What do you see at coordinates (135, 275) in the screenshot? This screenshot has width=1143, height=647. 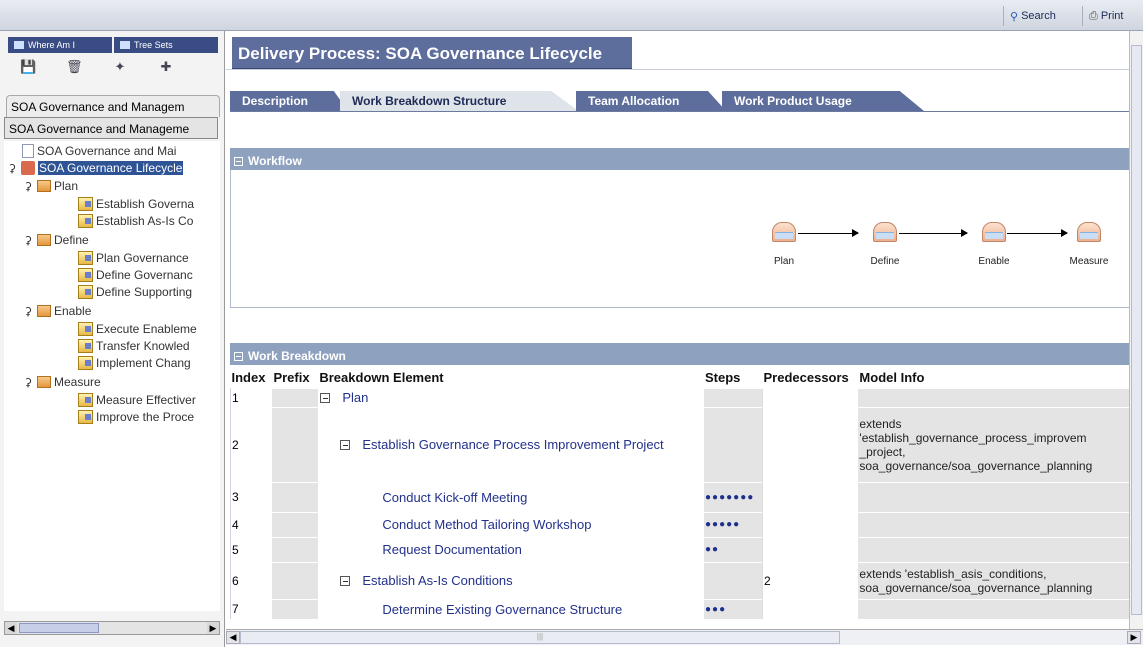 I see `tree-item-task: Define Governanc` at bounding box center [135, 275].